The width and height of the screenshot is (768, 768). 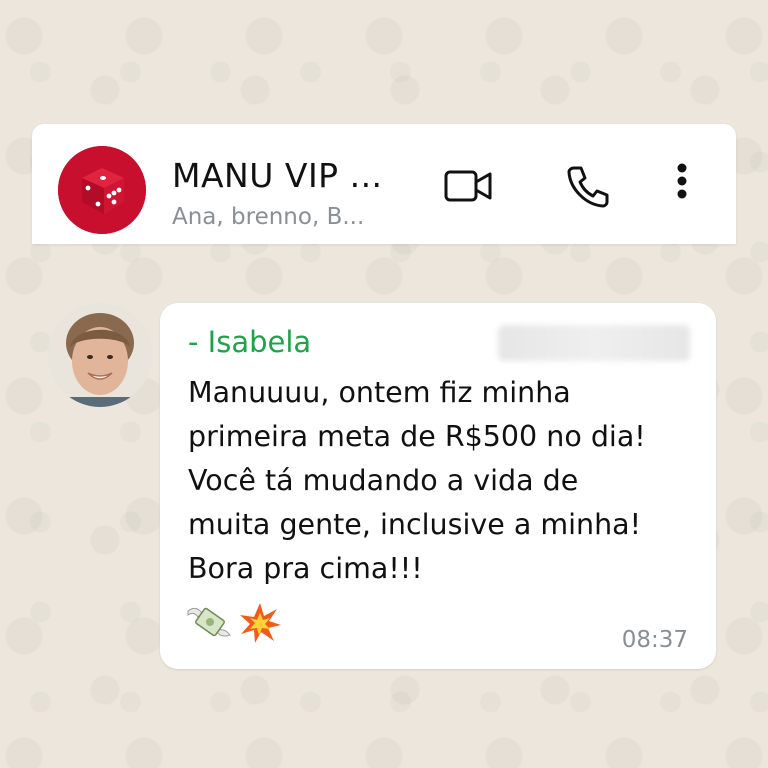 I want to click on more-options-button, so click(x=682, y=186).